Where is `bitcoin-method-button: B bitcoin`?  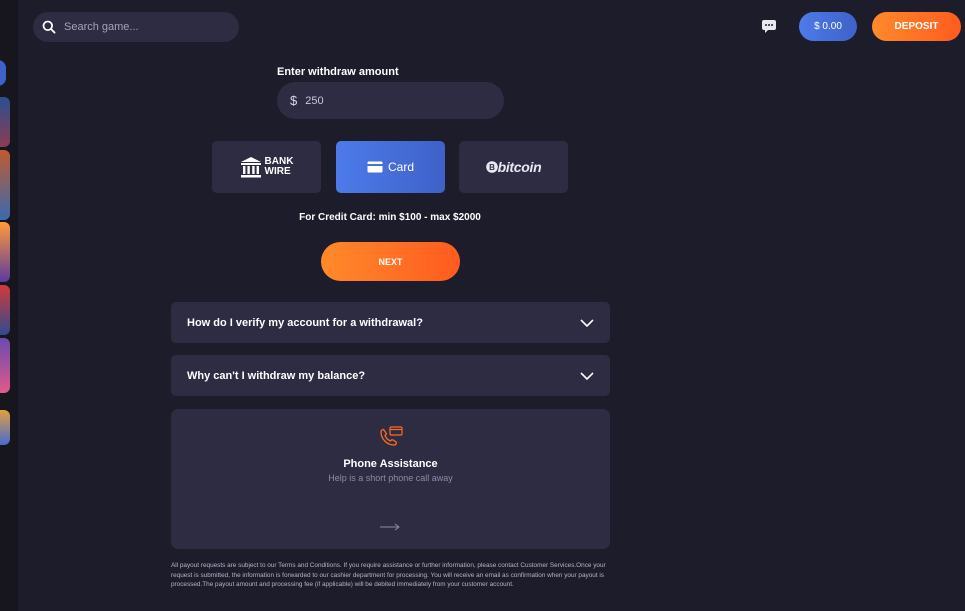
bitcoin-method-button: B bitcoin is located at coordinates (513, 167).